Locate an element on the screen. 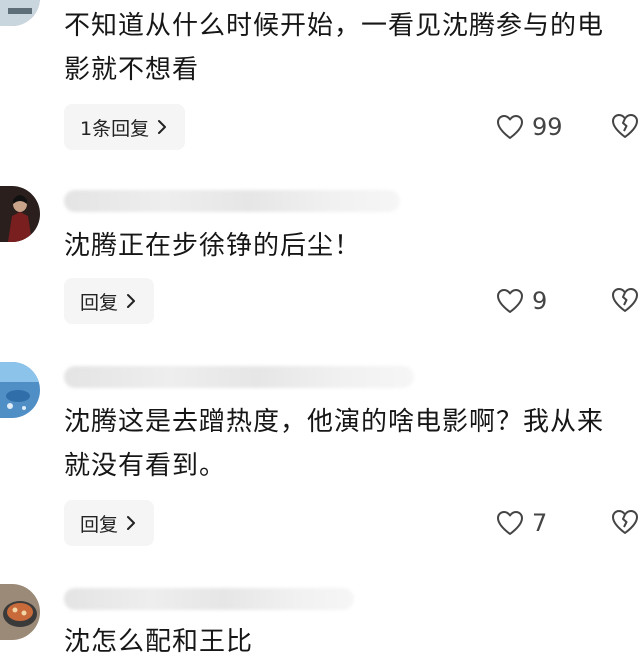 The width and height of the screenshot is (640, 671). like-count: 7 is located at coordinates (540, 523).